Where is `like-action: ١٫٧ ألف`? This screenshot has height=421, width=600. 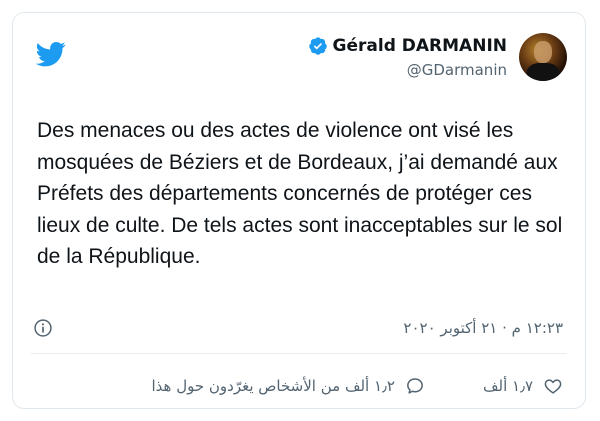 like-action: ١٫٧ ألف is located at coordinates (523, 386).